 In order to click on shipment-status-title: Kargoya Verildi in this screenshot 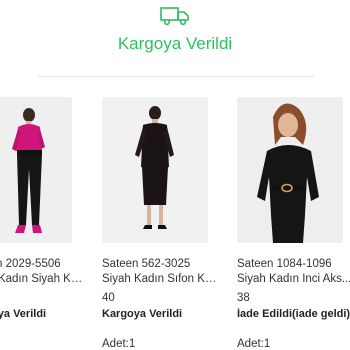, I will do `click(175, 43)`.